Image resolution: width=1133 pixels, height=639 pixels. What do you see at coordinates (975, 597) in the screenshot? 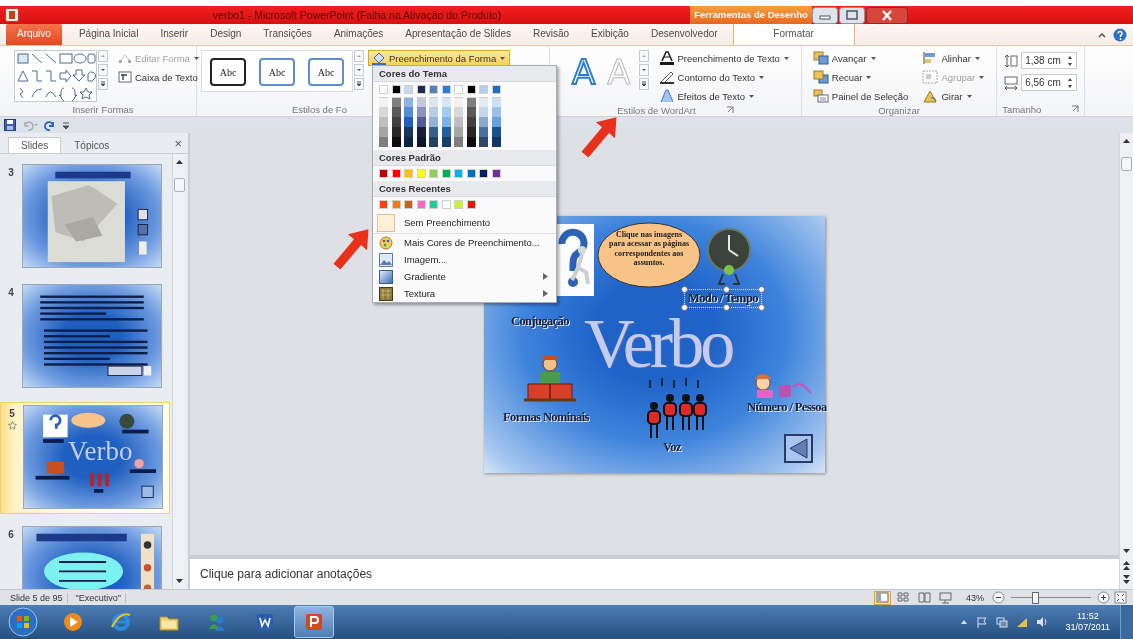
I see `zoom-level: 43%` at bounding box center [975, 597].